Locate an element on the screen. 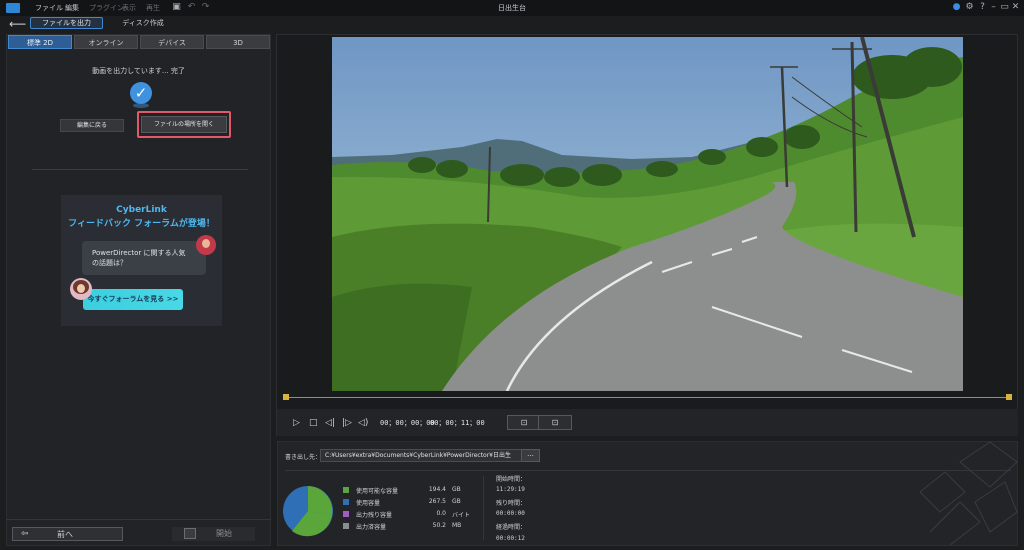  export-icon is located at coordinates (190, 533).